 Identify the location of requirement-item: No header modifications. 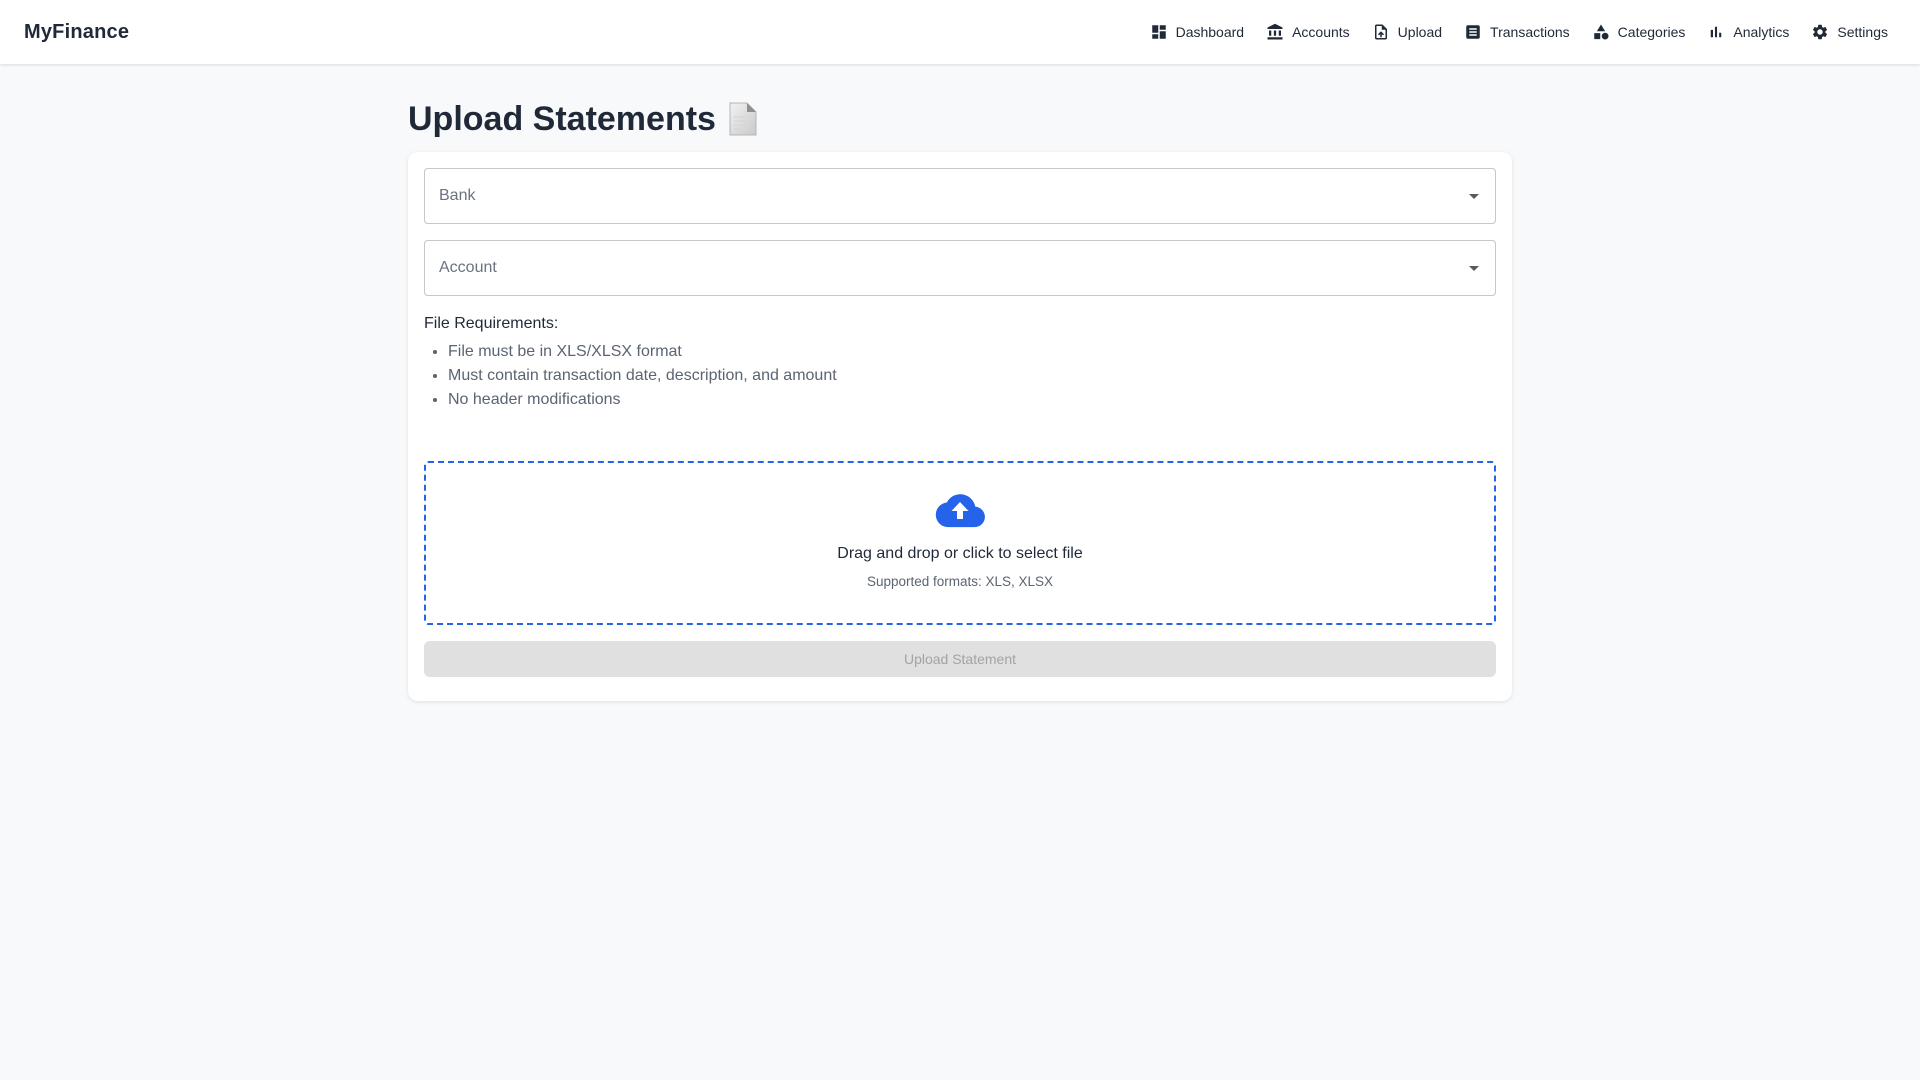
(972, 400).